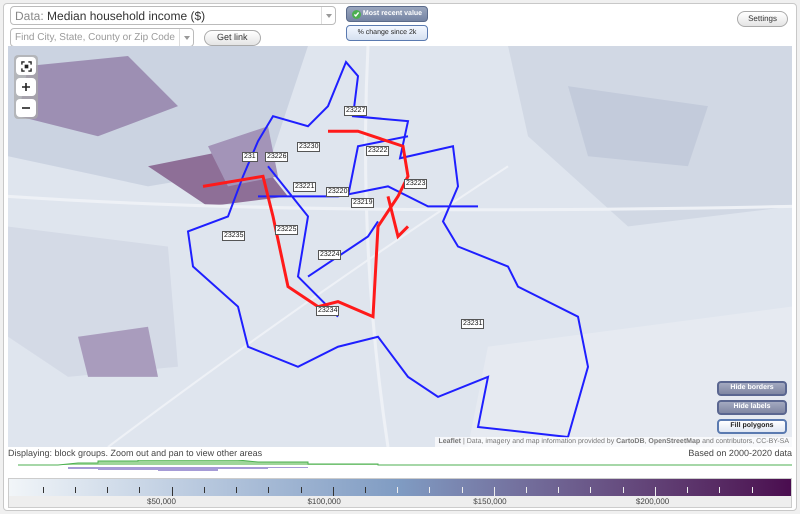 The width and height of the screenshot is (800, 514). Describe the element at coordinates (135, 453) in the screenshot. I see `displaying-note: Displaying: block groups. Zoom out and pan to view other areas` at that location.